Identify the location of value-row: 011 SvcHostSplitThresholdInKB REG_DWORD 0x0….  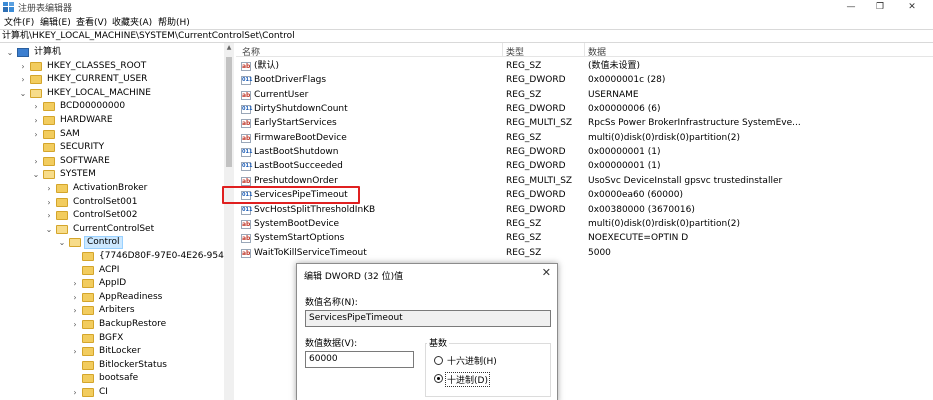
(584, 210).